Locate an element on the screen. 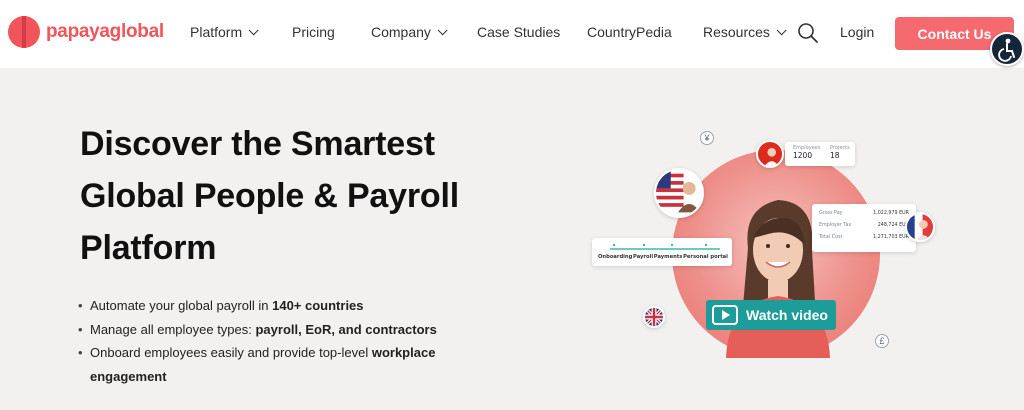 This screenshot has width=1024, height=410. payroll-value: 1,022,979 EUR is located at coordinates (891, 213).